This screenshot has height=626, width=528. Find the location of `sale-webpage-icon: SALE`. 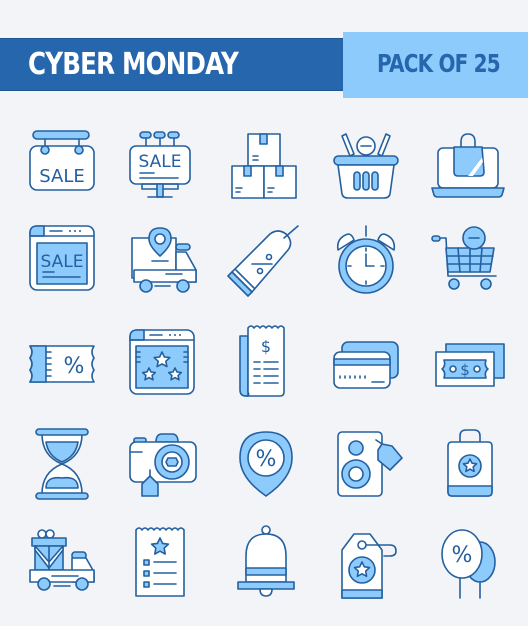

sale-webpage-icon: SALE is located at coordinates (62, 260).